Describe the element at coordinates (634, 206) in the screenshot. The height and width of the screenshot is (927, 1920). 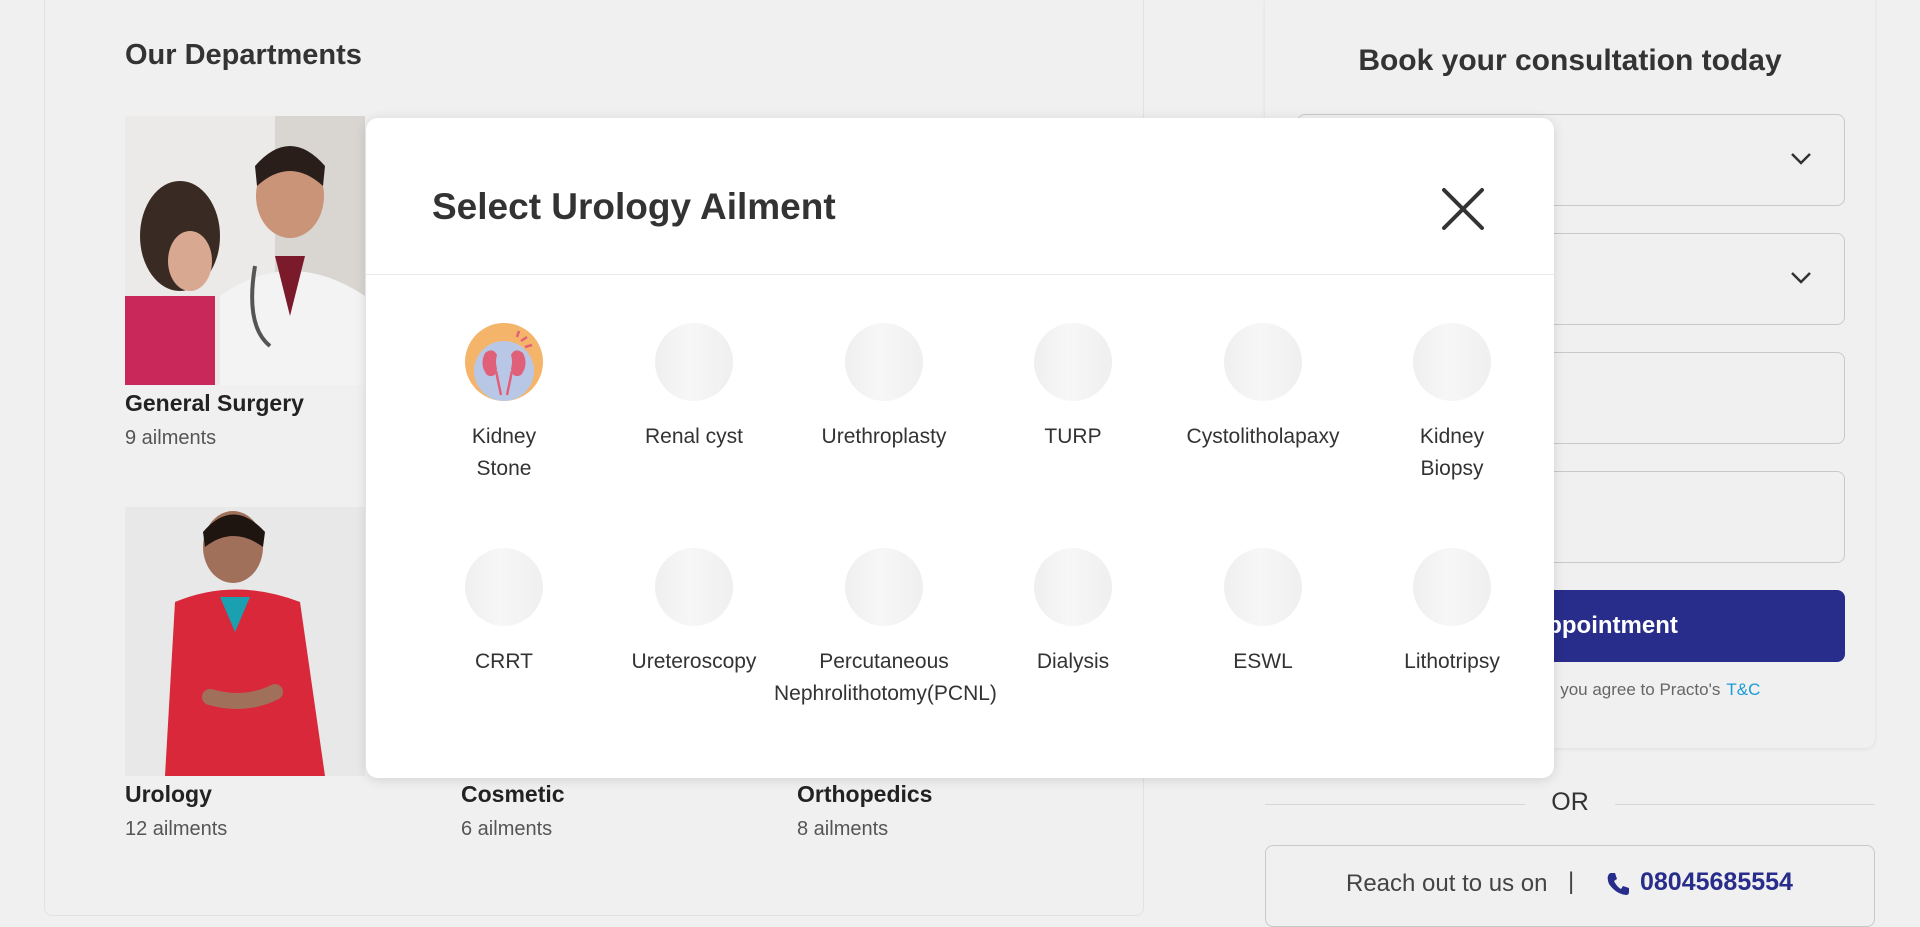
I see `modal-title: Select Urology Ailment` at that location.